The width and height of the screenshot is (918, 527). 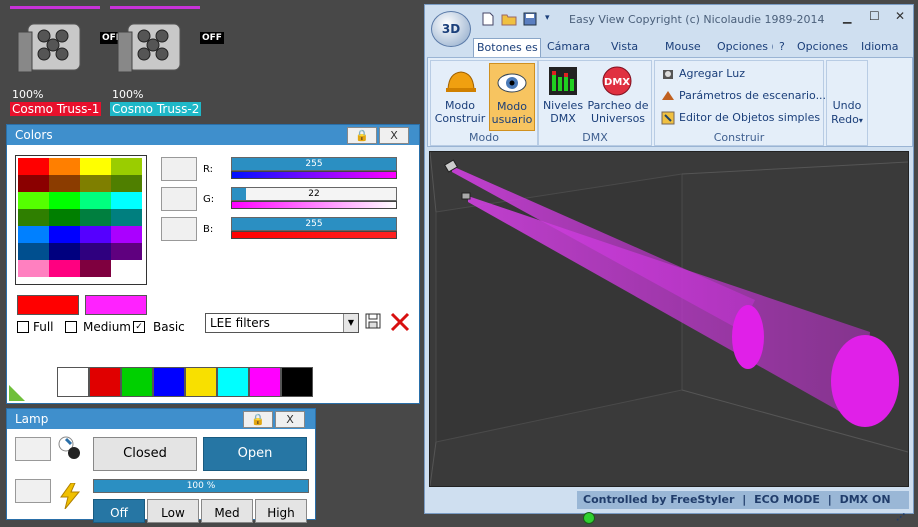 I want to click on fixture-off-badge: OFF, so click(x=212, y=38).